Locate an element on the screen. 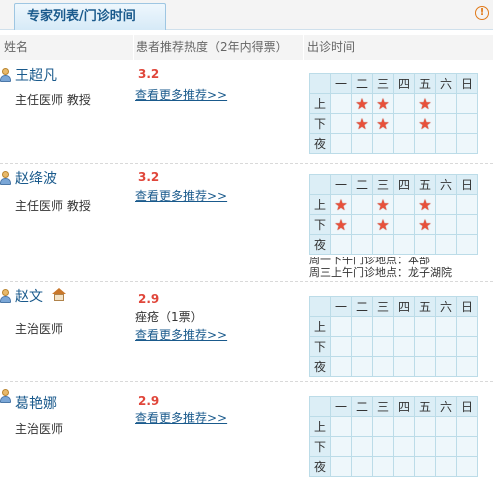 The width and height of the screenshot is (493, 488). tab-bar: 专家列表/门诊时间 ! is located at coordinates (246, 15).